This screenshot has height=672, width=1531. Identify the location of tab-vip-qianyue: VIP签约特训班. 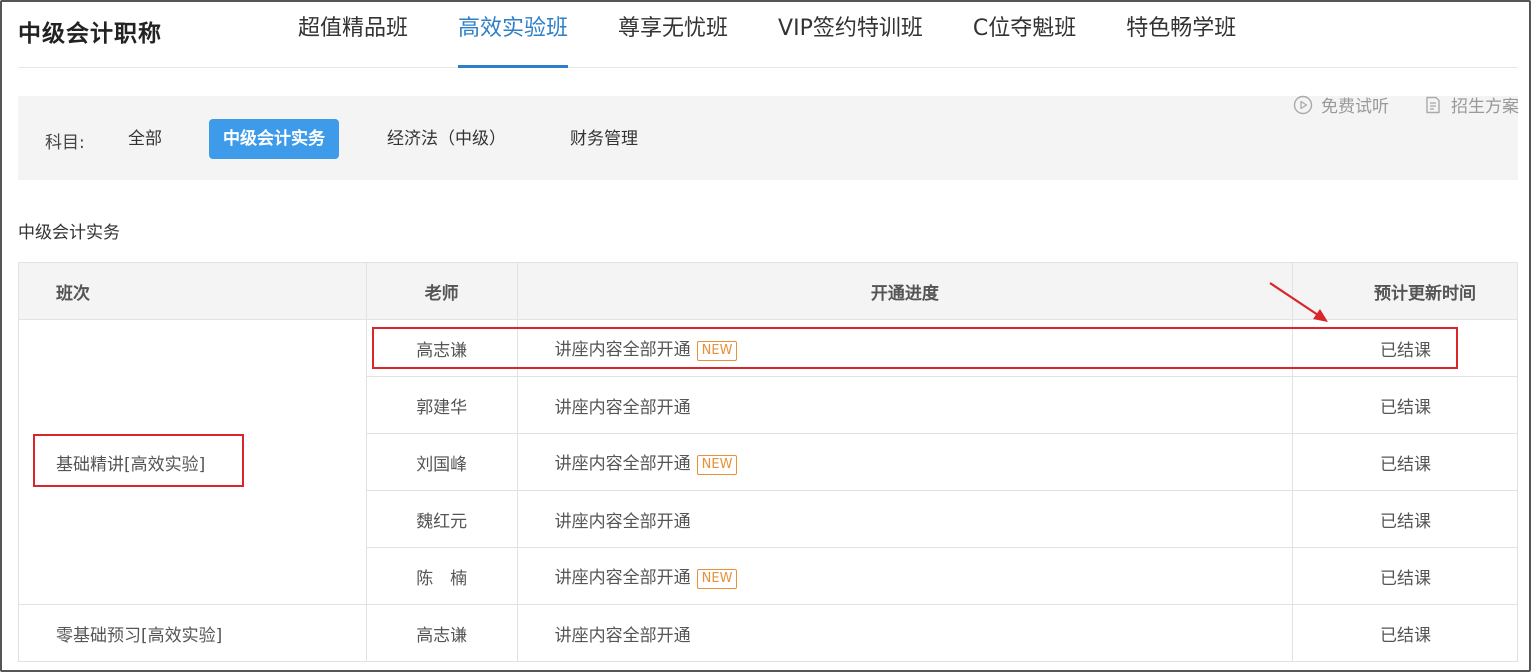
(850, 34).